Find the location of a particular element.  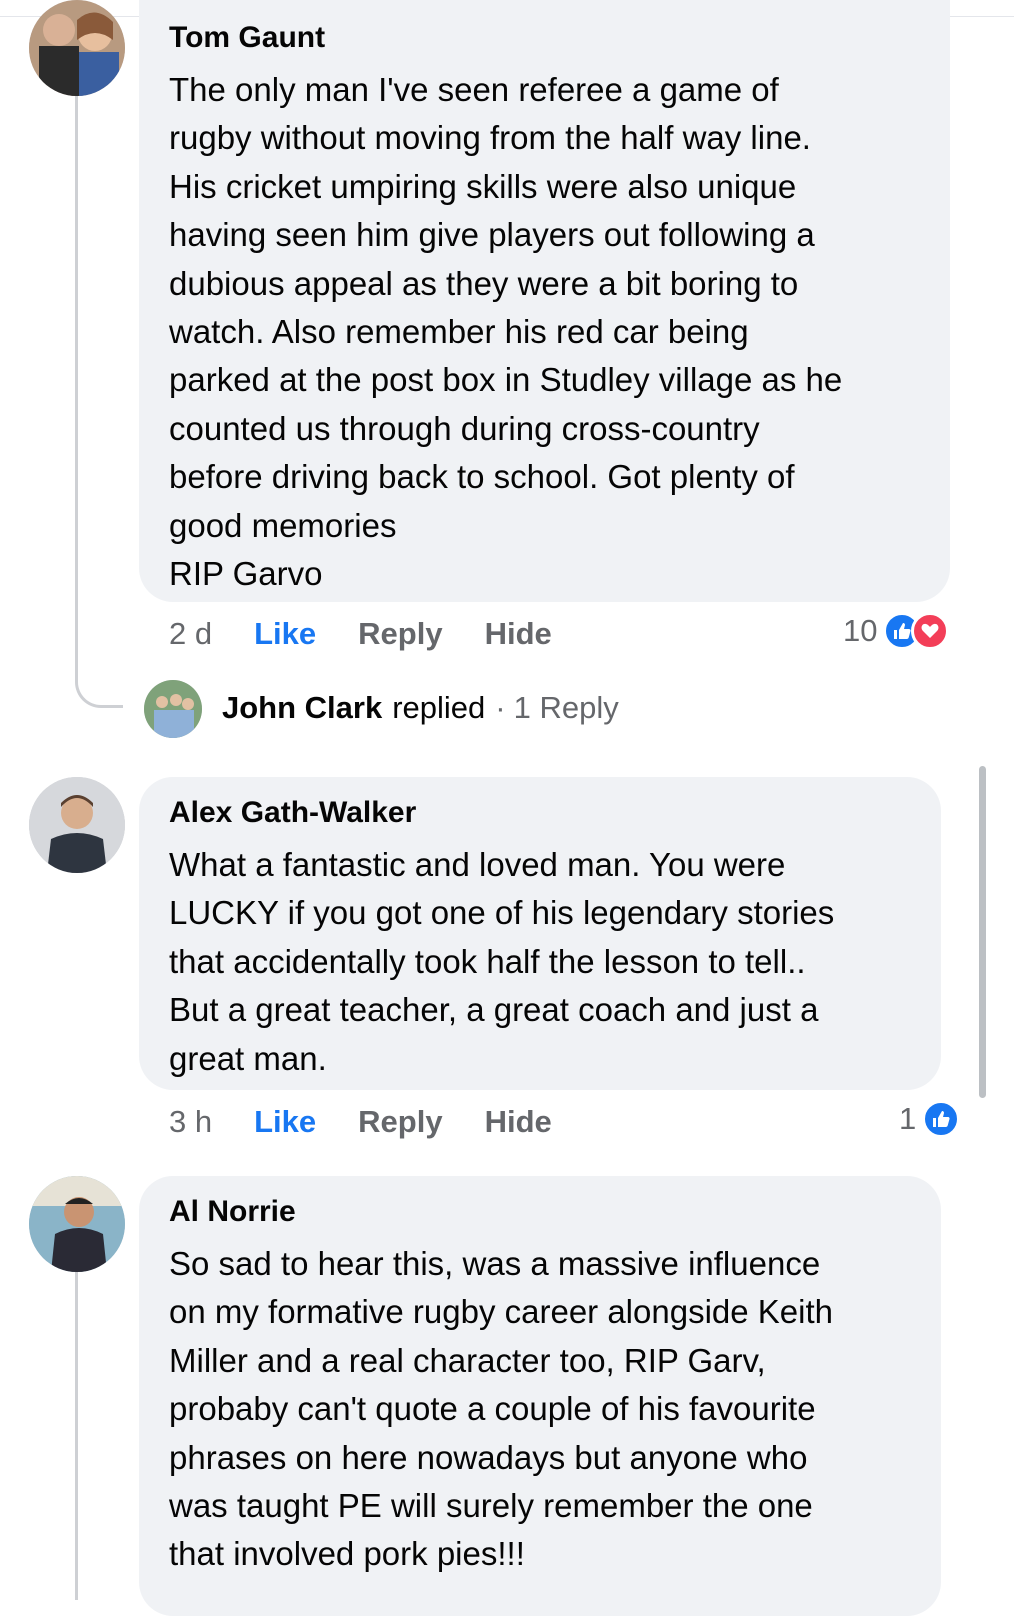

reaction-count: 1 is located at coordinates (908, 1118).